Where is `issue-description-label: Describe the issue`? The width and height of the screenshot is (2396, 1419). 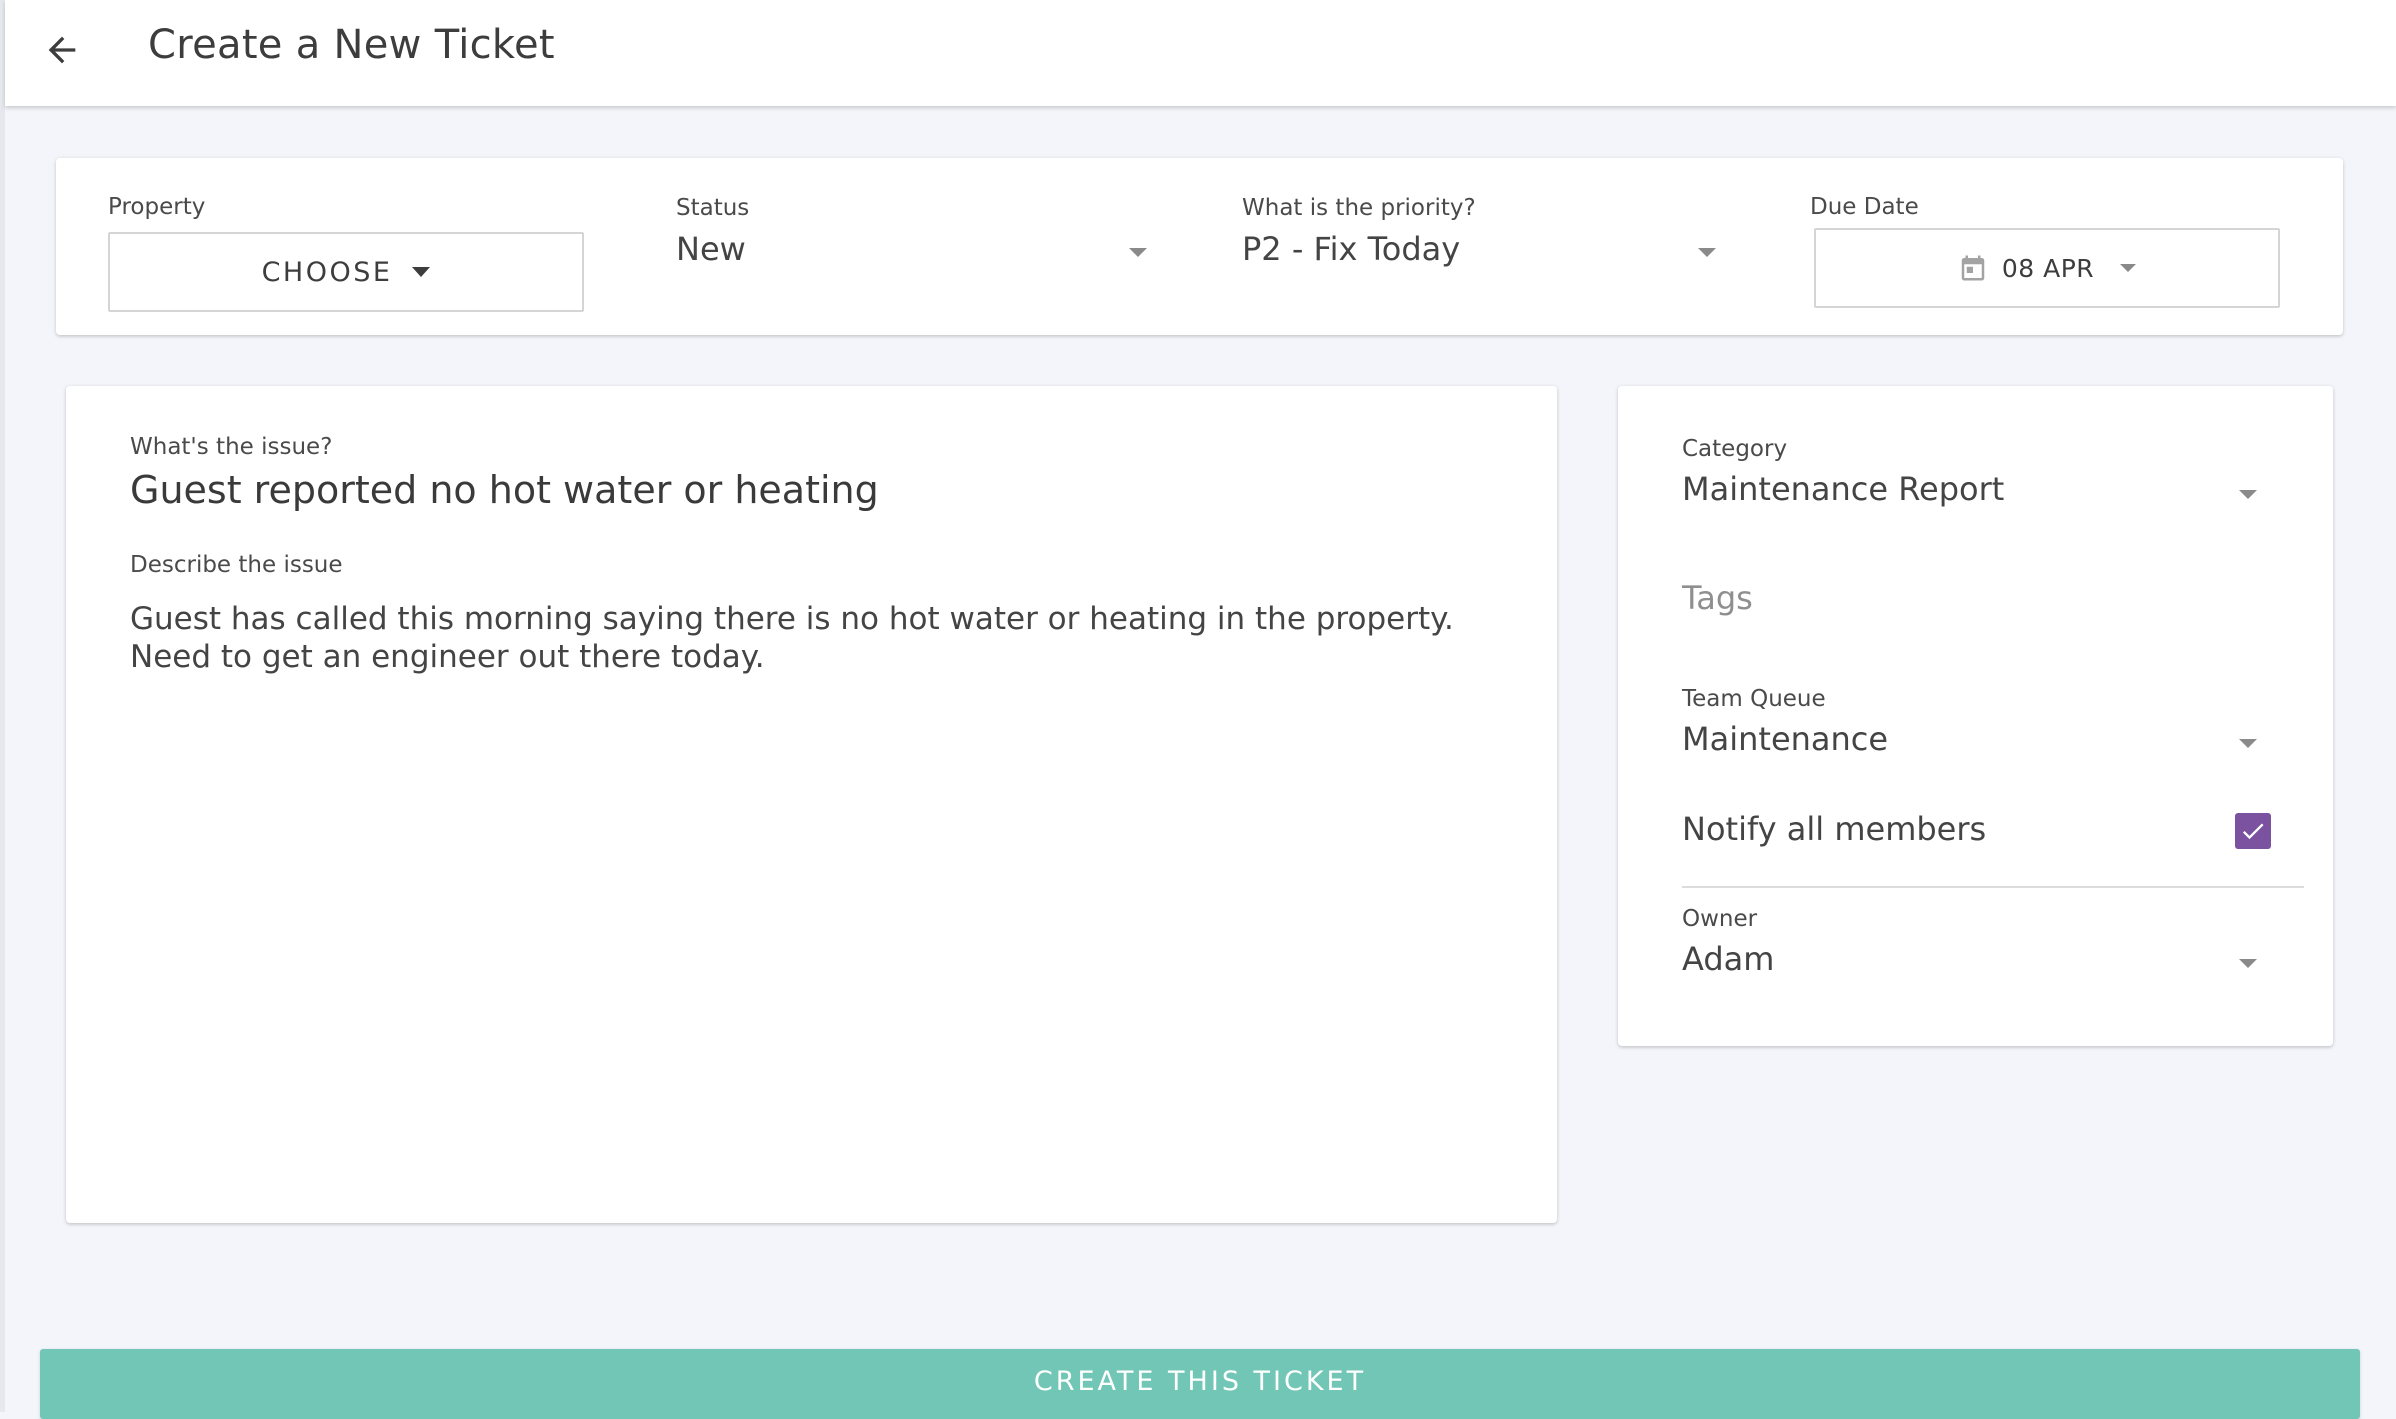 issue-description-label: Describe the issue is located at coordinates (236, 565).